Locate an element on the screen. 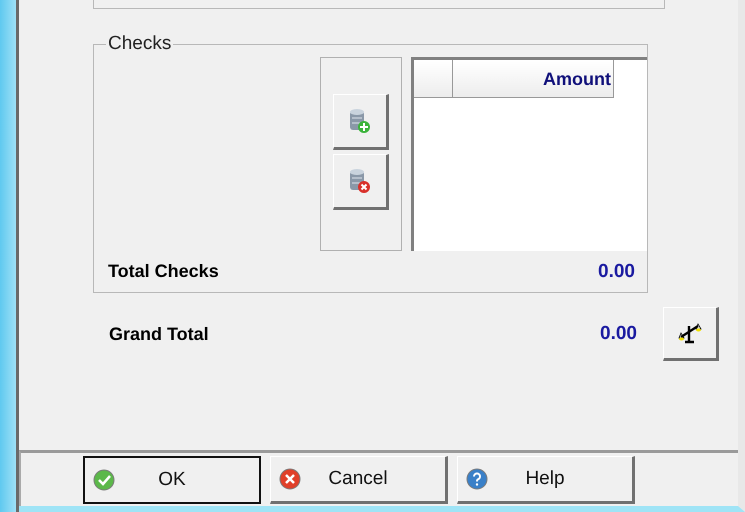  database-x-icon is located at coordinates (360, 181).